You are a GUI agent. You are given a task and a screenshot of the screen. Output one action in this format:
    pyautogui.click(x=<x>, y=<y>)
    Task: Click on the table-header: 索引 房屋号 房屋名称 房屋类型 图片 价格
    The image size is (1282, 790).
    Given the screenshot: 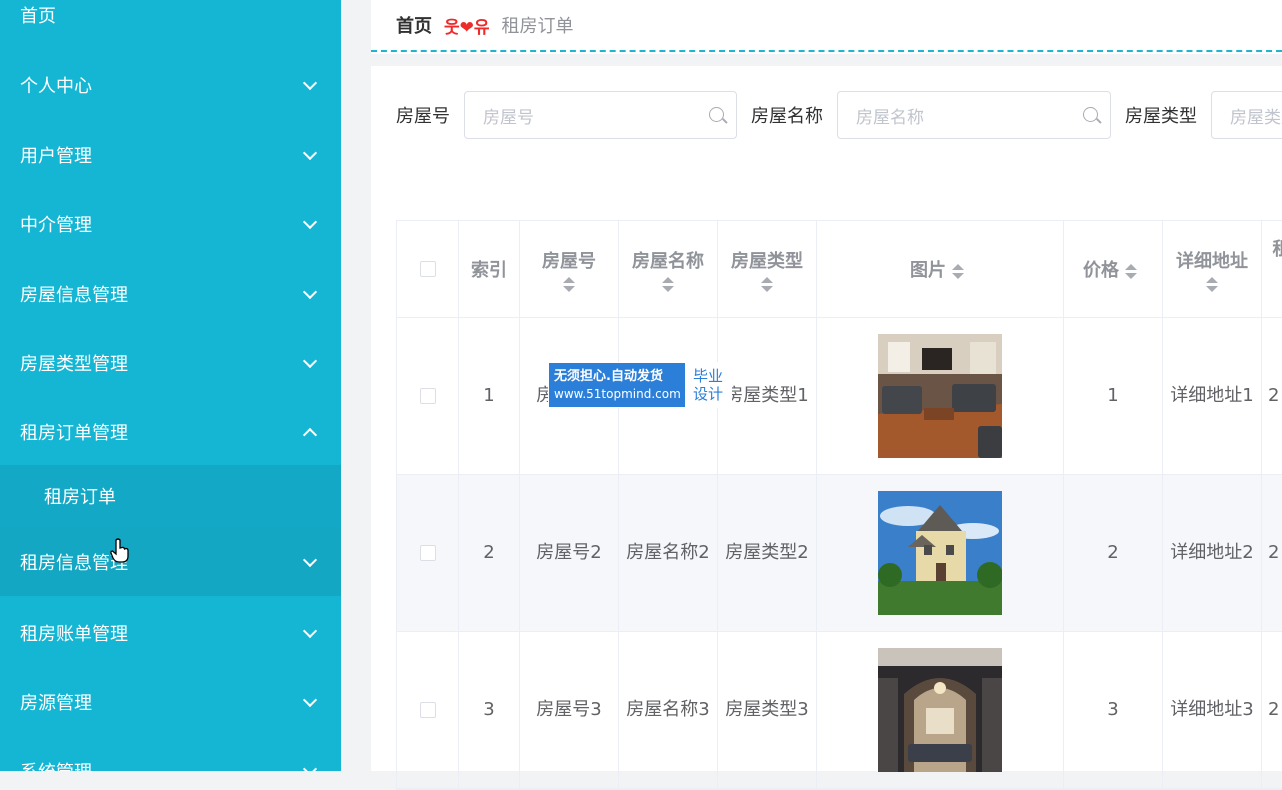 What is the action you would take?
    pyautogui.click(x=839, y=269)
    